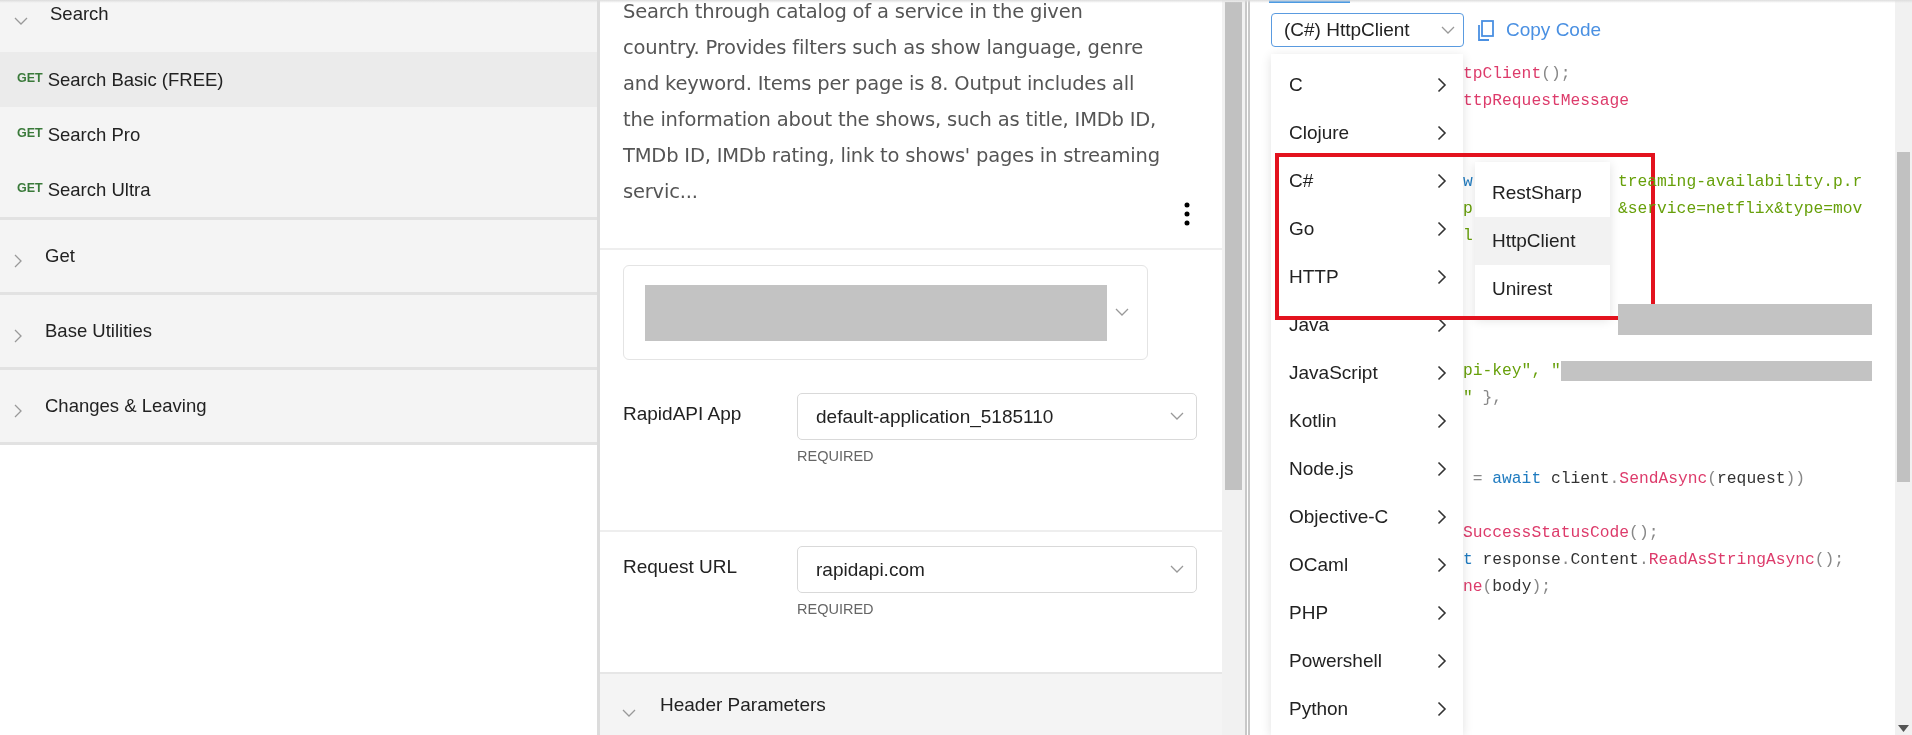 The height and width of the screenshot is (735, 1912). Describe the element at coordinates (99, 189) in the screenshot. I see `endpoint-label: Search Ultra` at that location.